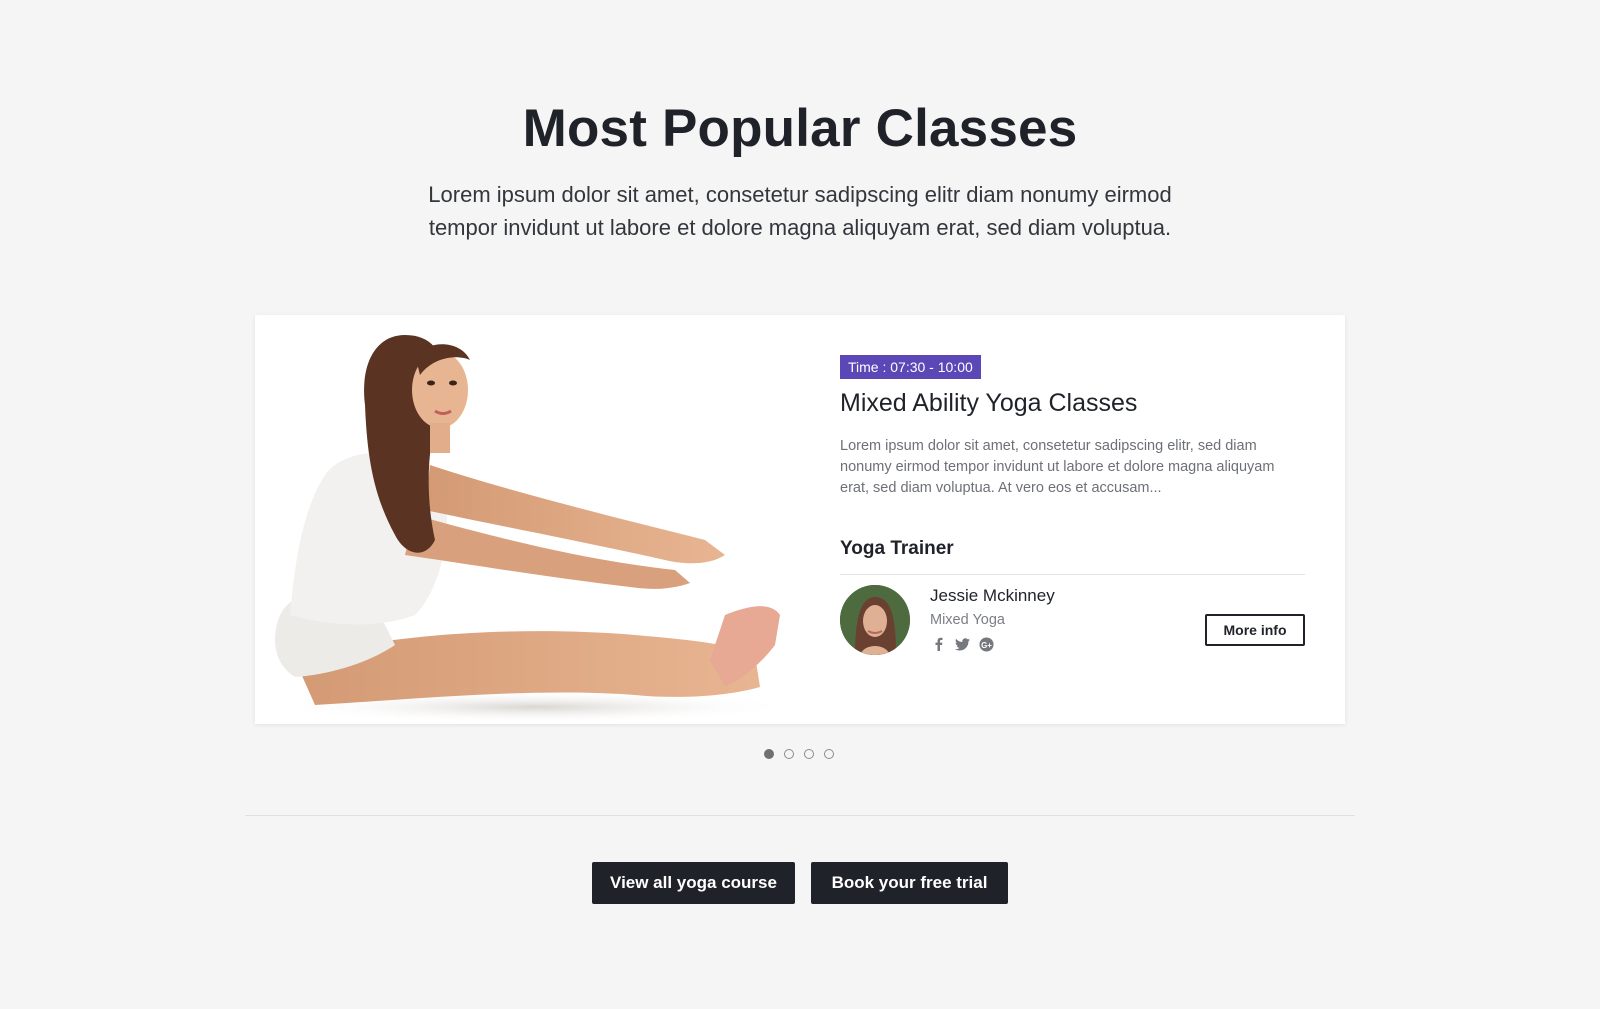  Describe the element at coordinates (938, 644) in the screenshot. I see `facebook-icon` at that location.